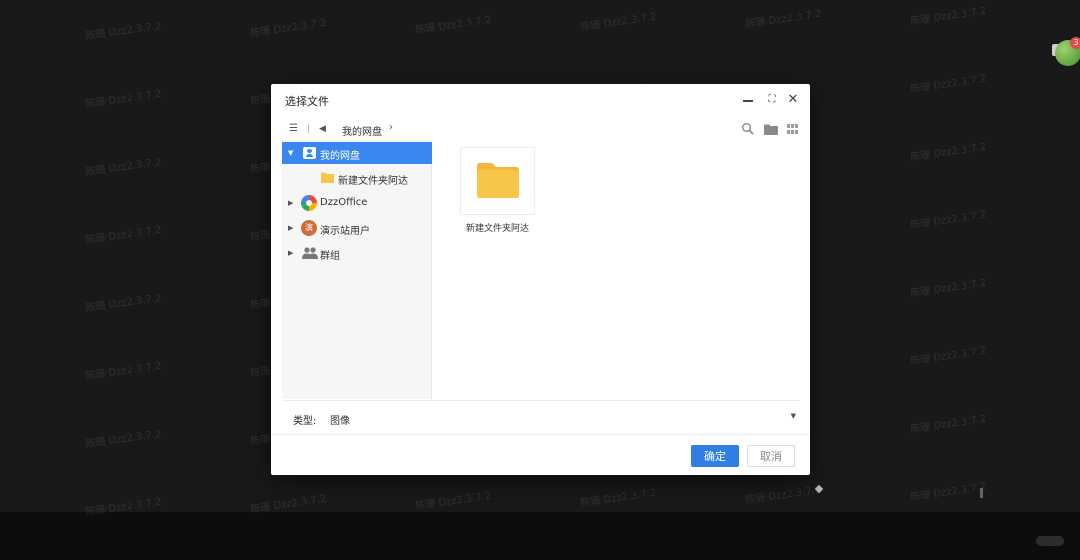 This screenshot has height=560, width=1080. I want to click on tree-item-new-folder: 新建文件夹阿达, so click(357, 178).